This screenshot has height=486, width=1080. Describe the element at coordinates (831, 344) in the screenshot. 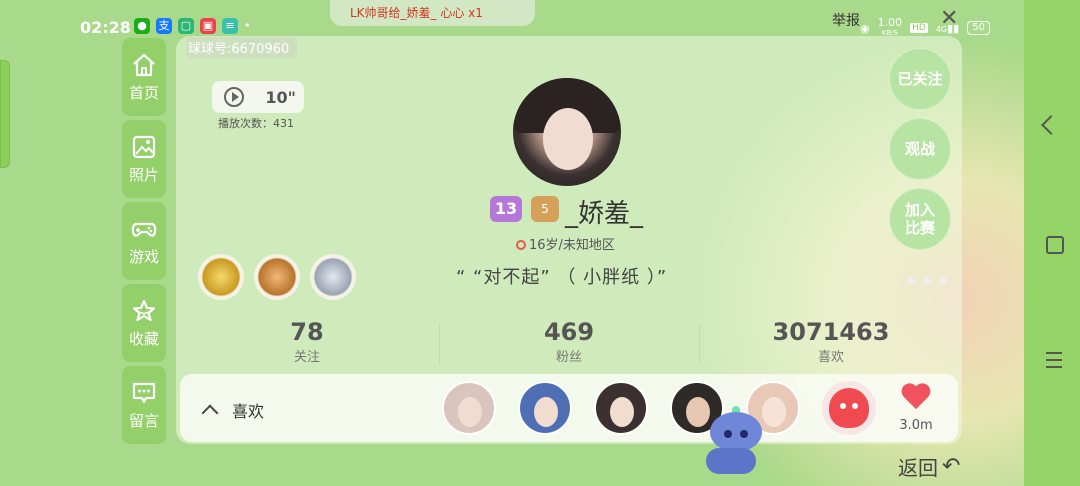

I see `likes-stat: 3071463 喜欢` at that location.